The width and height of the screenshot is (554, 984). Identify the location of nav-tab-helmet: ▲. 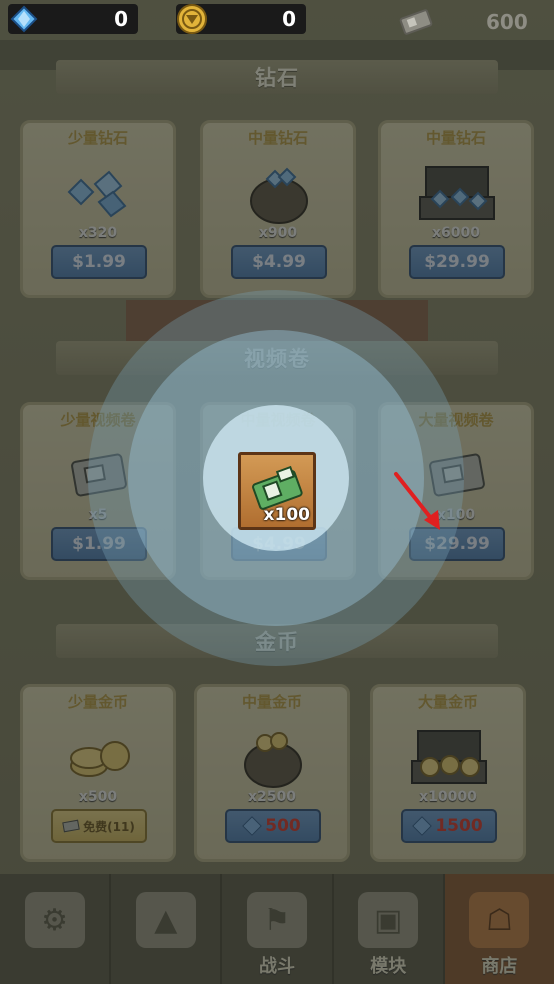
(167, 929).